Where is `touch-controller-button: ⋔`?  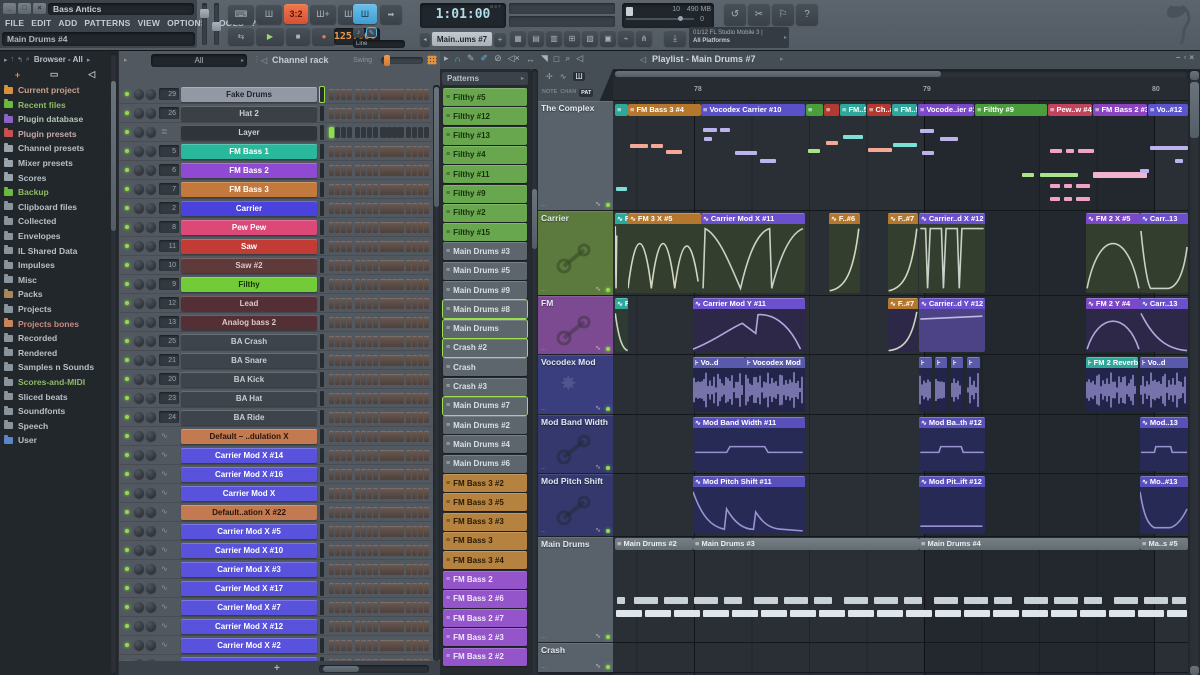 touch-controller-button: ⋔ is located at coordinates (644, 38).